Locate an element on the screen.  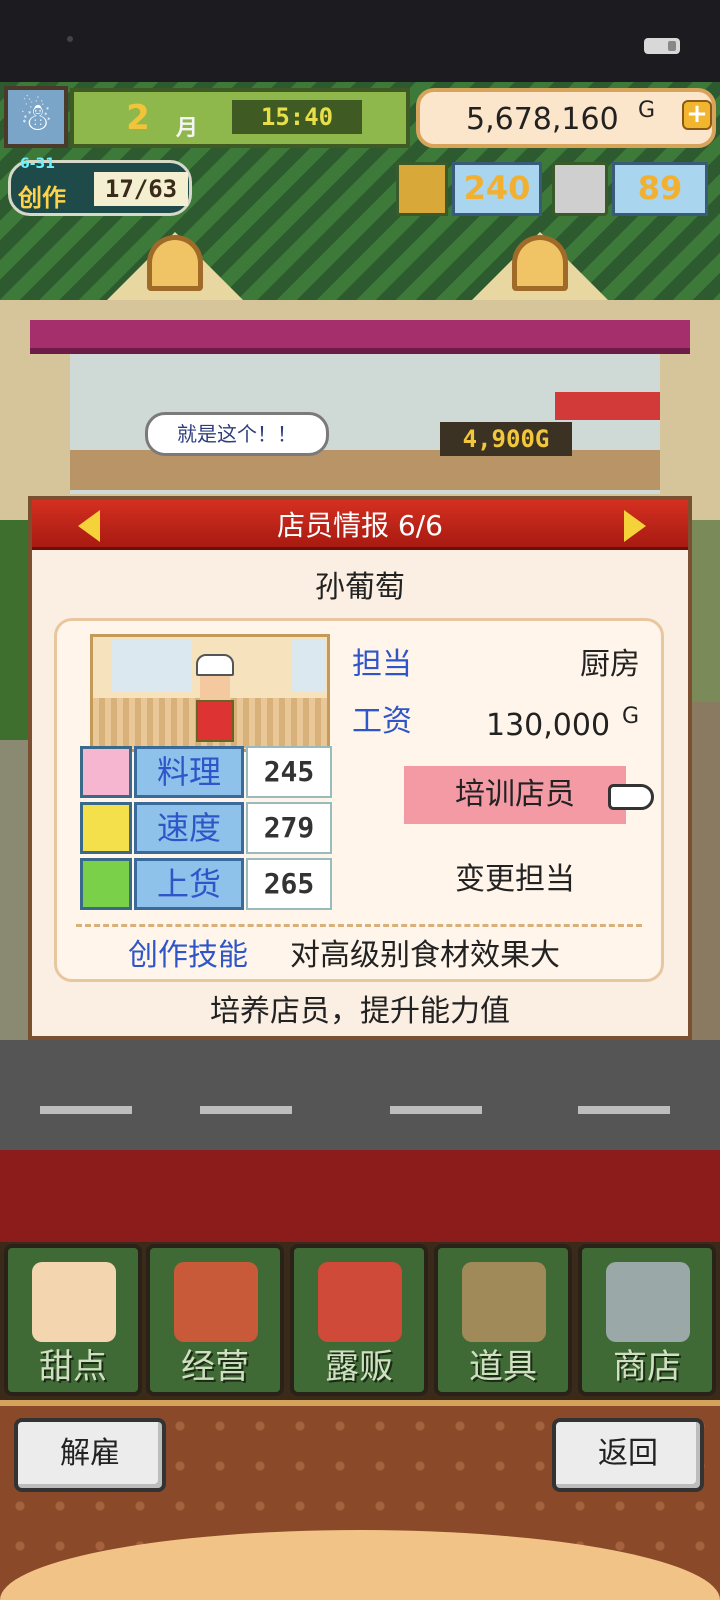
stat-label: 上货 is located at coordinates (189, 884).